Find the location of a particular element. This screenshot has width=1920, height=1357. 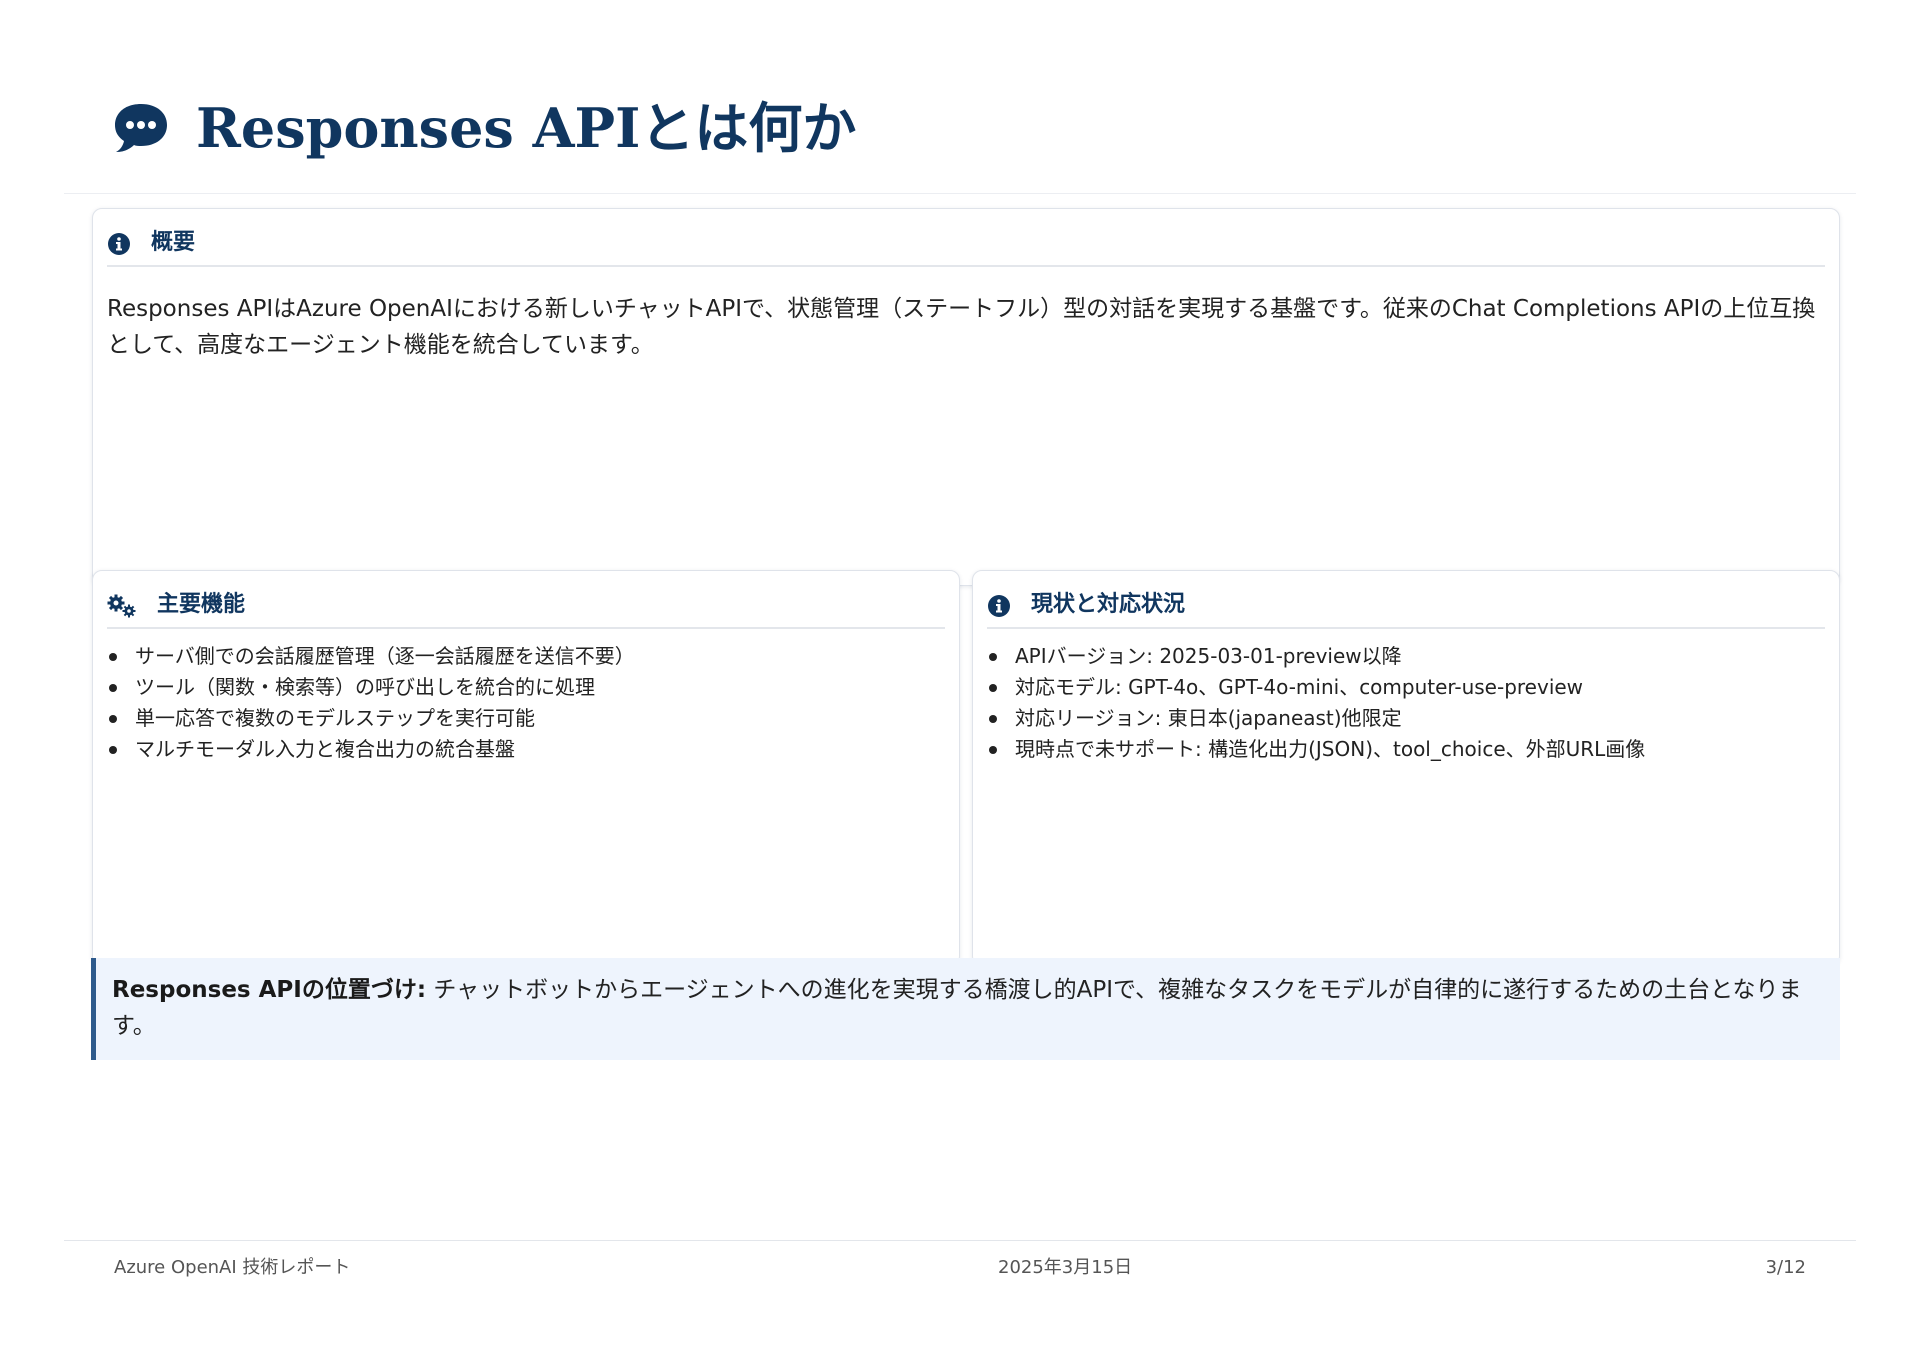

overview-heading: 概要 is located at coordinates (173, 242).